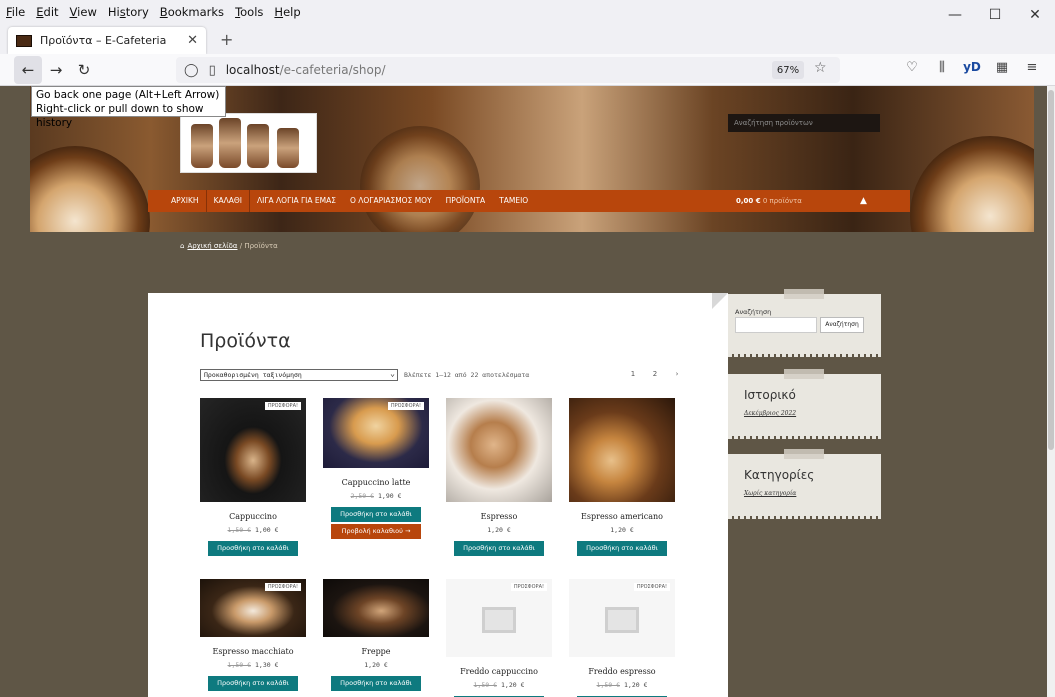 The height and width of the screenshot is (697, 1055). I want to click on pagination: 1 2 ›, so click(655, 374).